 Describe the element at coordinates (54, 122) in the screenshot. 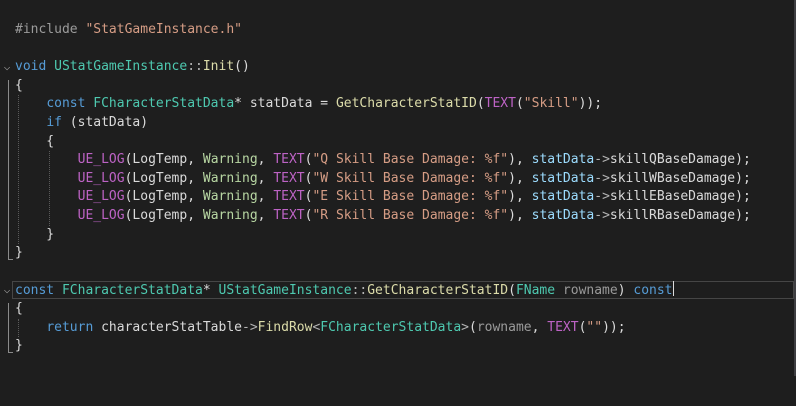

I see `code-token: if` at that location.